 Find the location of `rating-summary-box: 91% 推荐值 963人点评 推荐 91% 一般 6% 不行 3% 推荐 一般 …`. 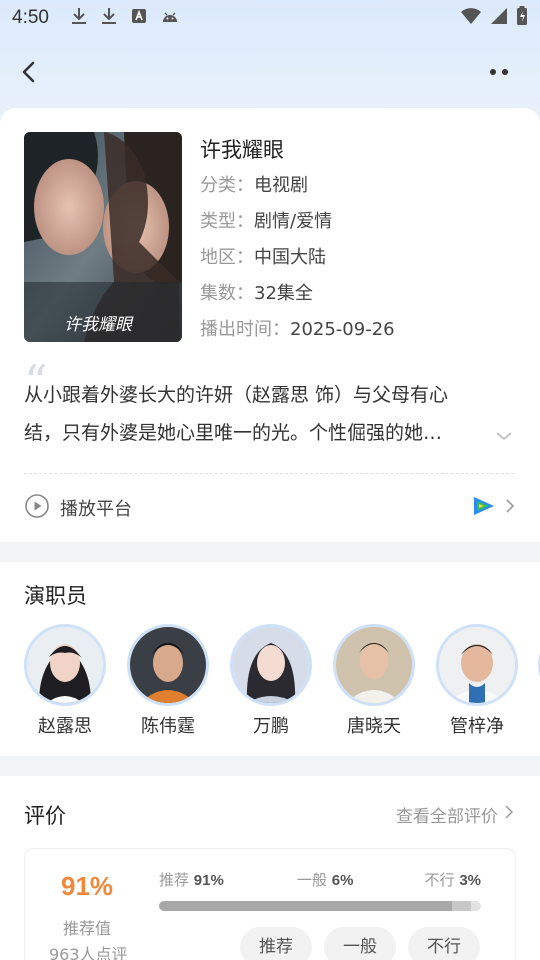

rating-summary-box: 91% 推荐值 963人点评 推荐 91% 一般 6% 不行 3% 推荐 一般 … is located at coordinates (270, 904).